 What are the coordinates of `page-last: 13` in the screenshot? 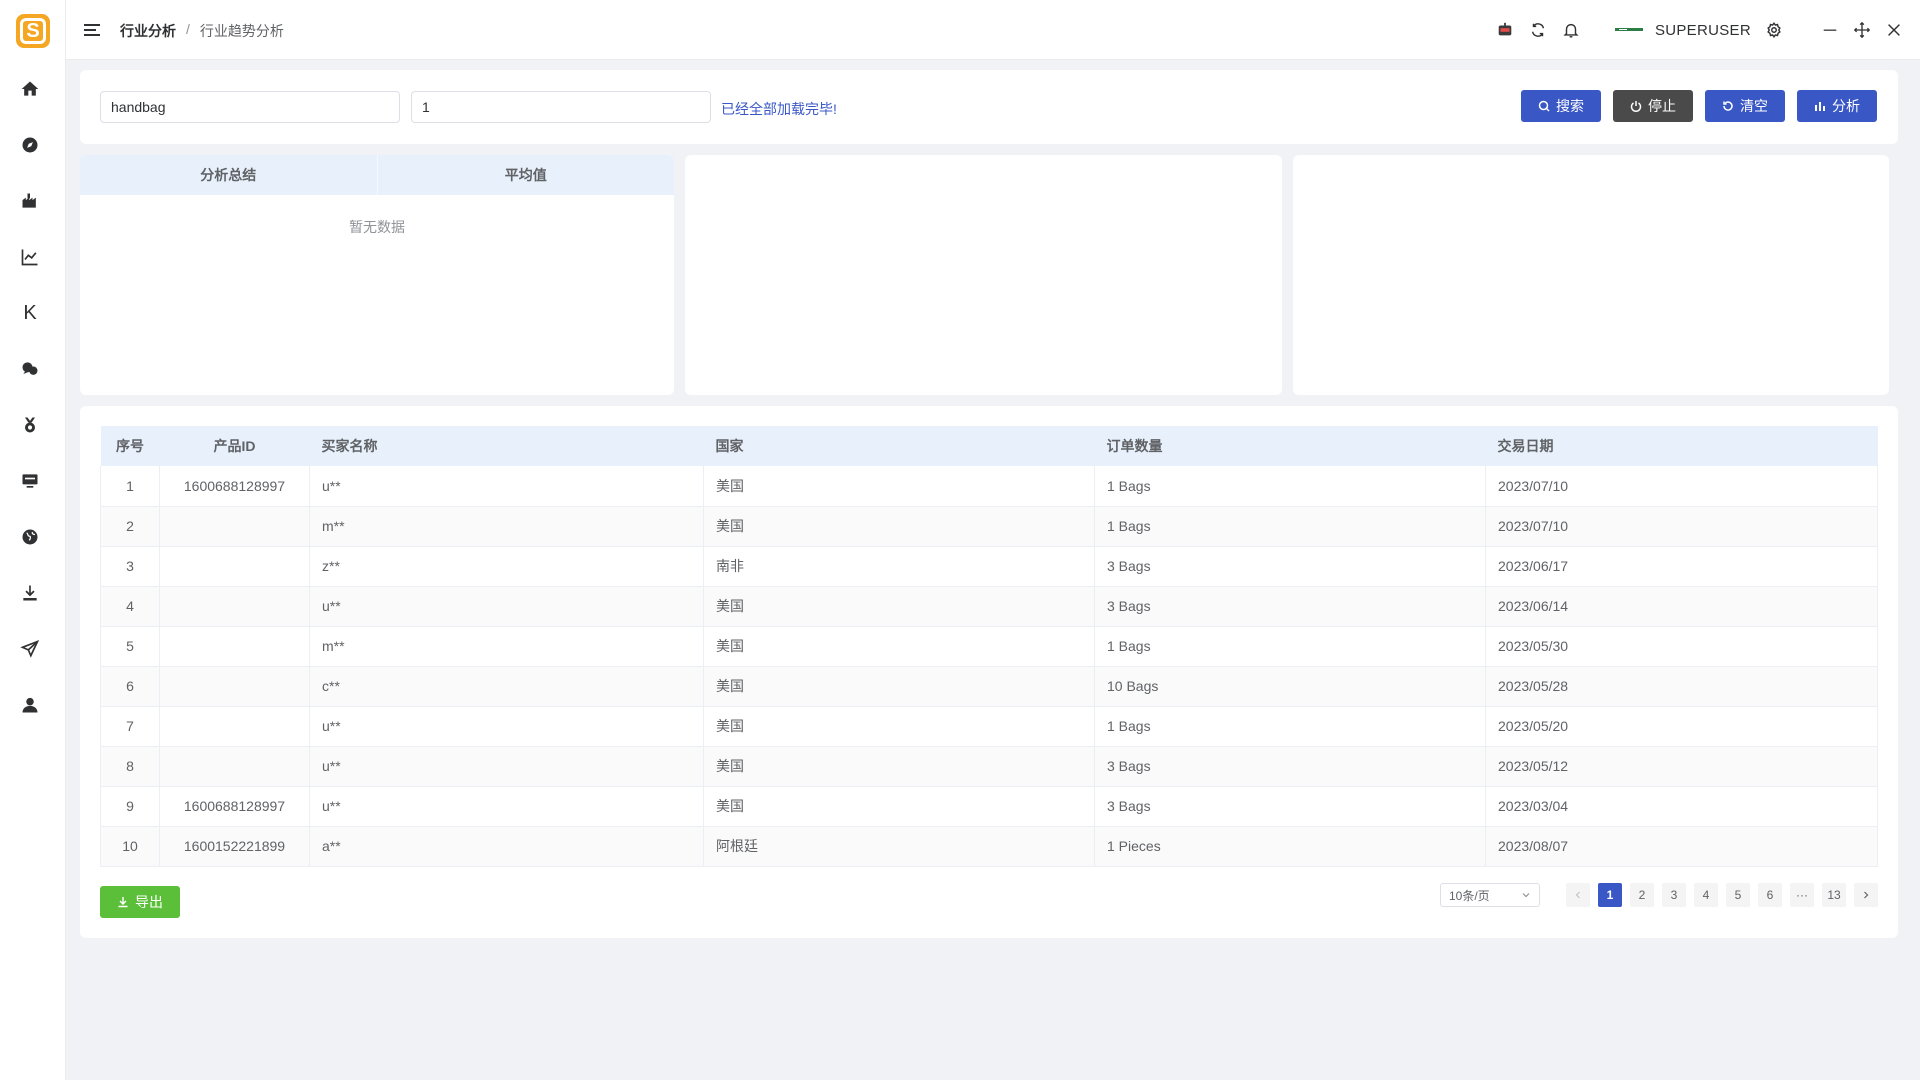 It's located at (1834, 895).